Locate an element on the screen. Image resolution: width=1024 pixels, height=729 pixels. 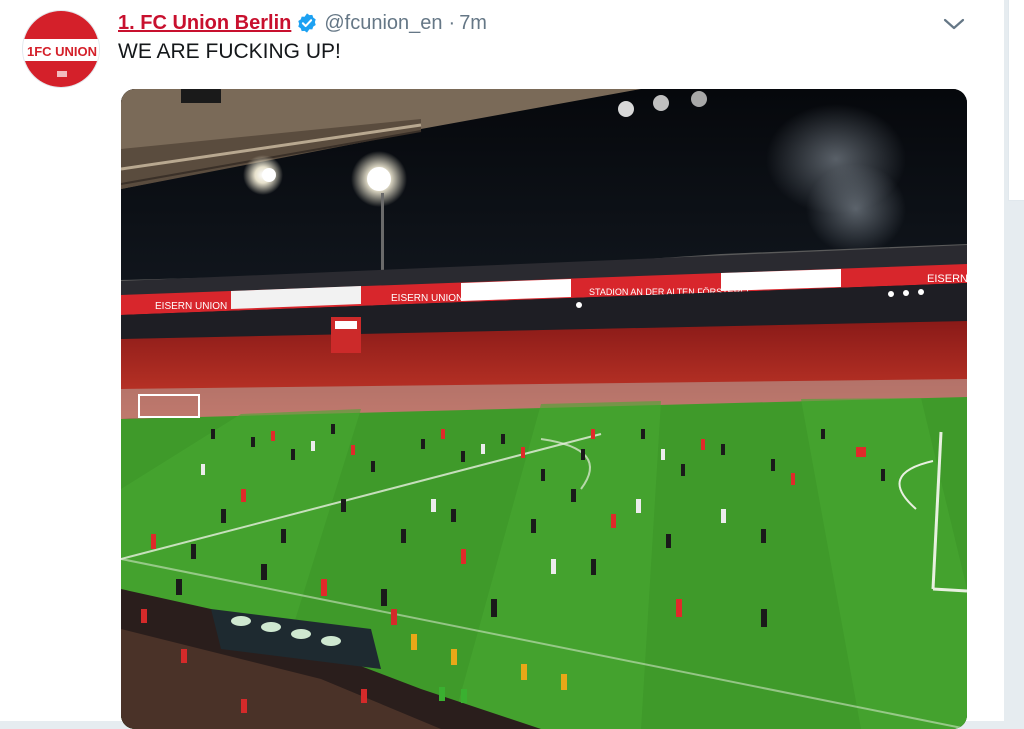
chevron-down-icon is located at coordinates (954, 24).